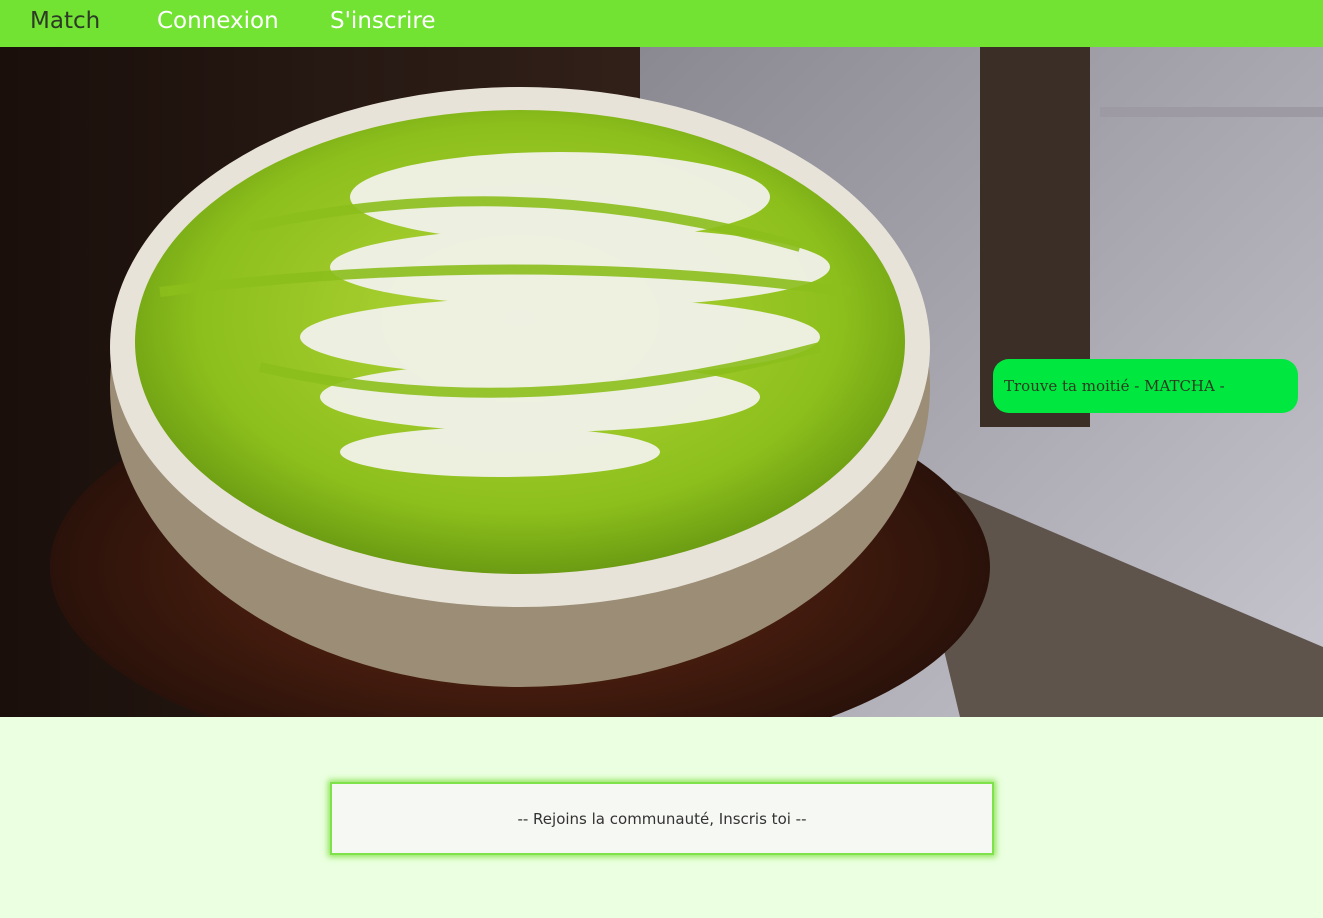 Image resolution: width=1323 pixels, height=918 pixels. Describe the element at coordinates (65, 21) in the screenshot. I see `brand-link: Match` at that location.